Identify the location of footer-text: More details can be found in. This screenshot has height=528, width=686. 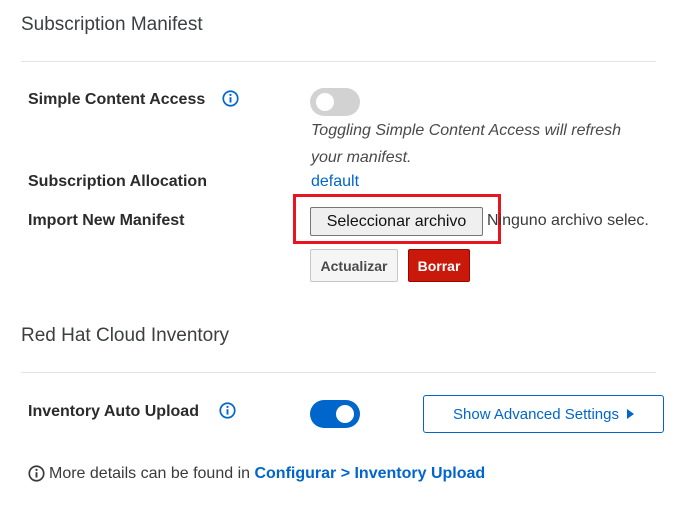
(150, 473).